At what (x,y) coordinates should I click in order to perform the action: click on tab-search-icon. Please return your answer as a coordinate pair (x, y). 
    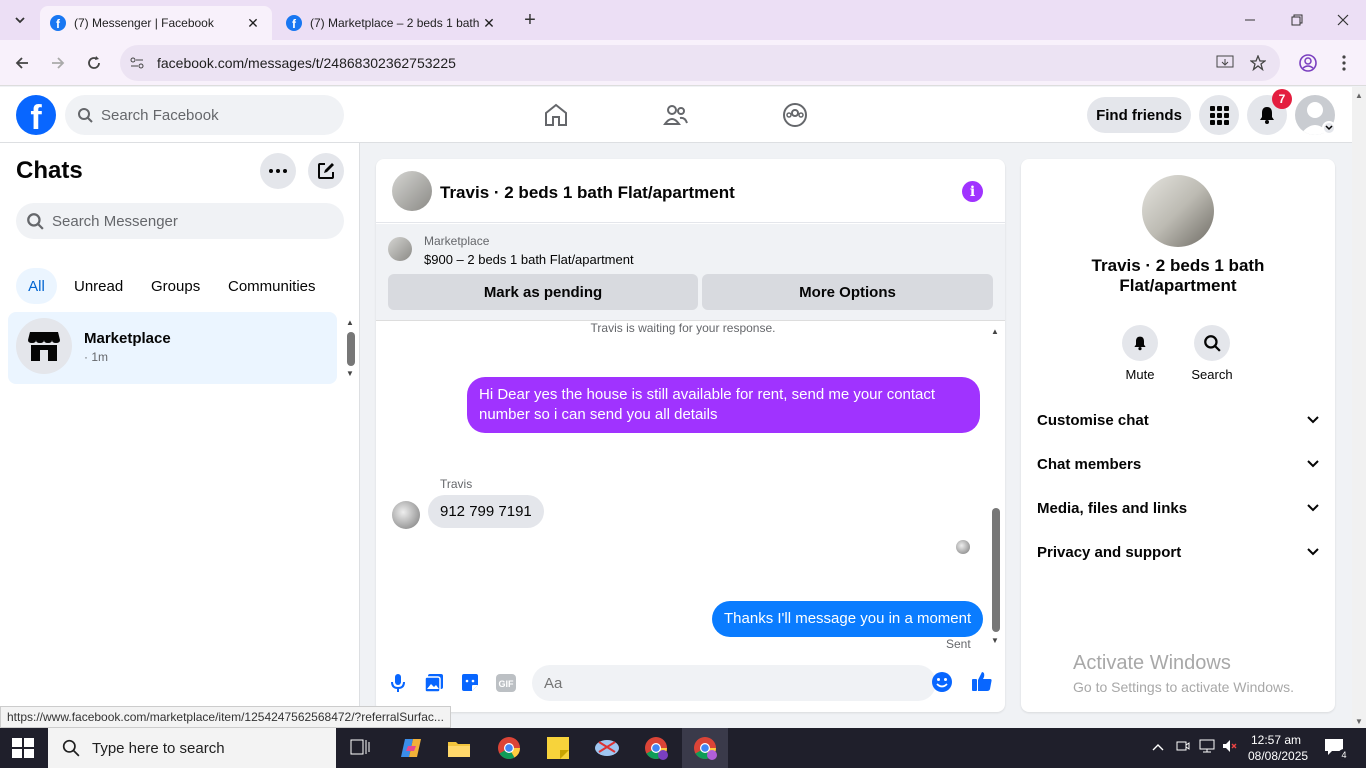
    Looking at the image, I should click on (20, 20).